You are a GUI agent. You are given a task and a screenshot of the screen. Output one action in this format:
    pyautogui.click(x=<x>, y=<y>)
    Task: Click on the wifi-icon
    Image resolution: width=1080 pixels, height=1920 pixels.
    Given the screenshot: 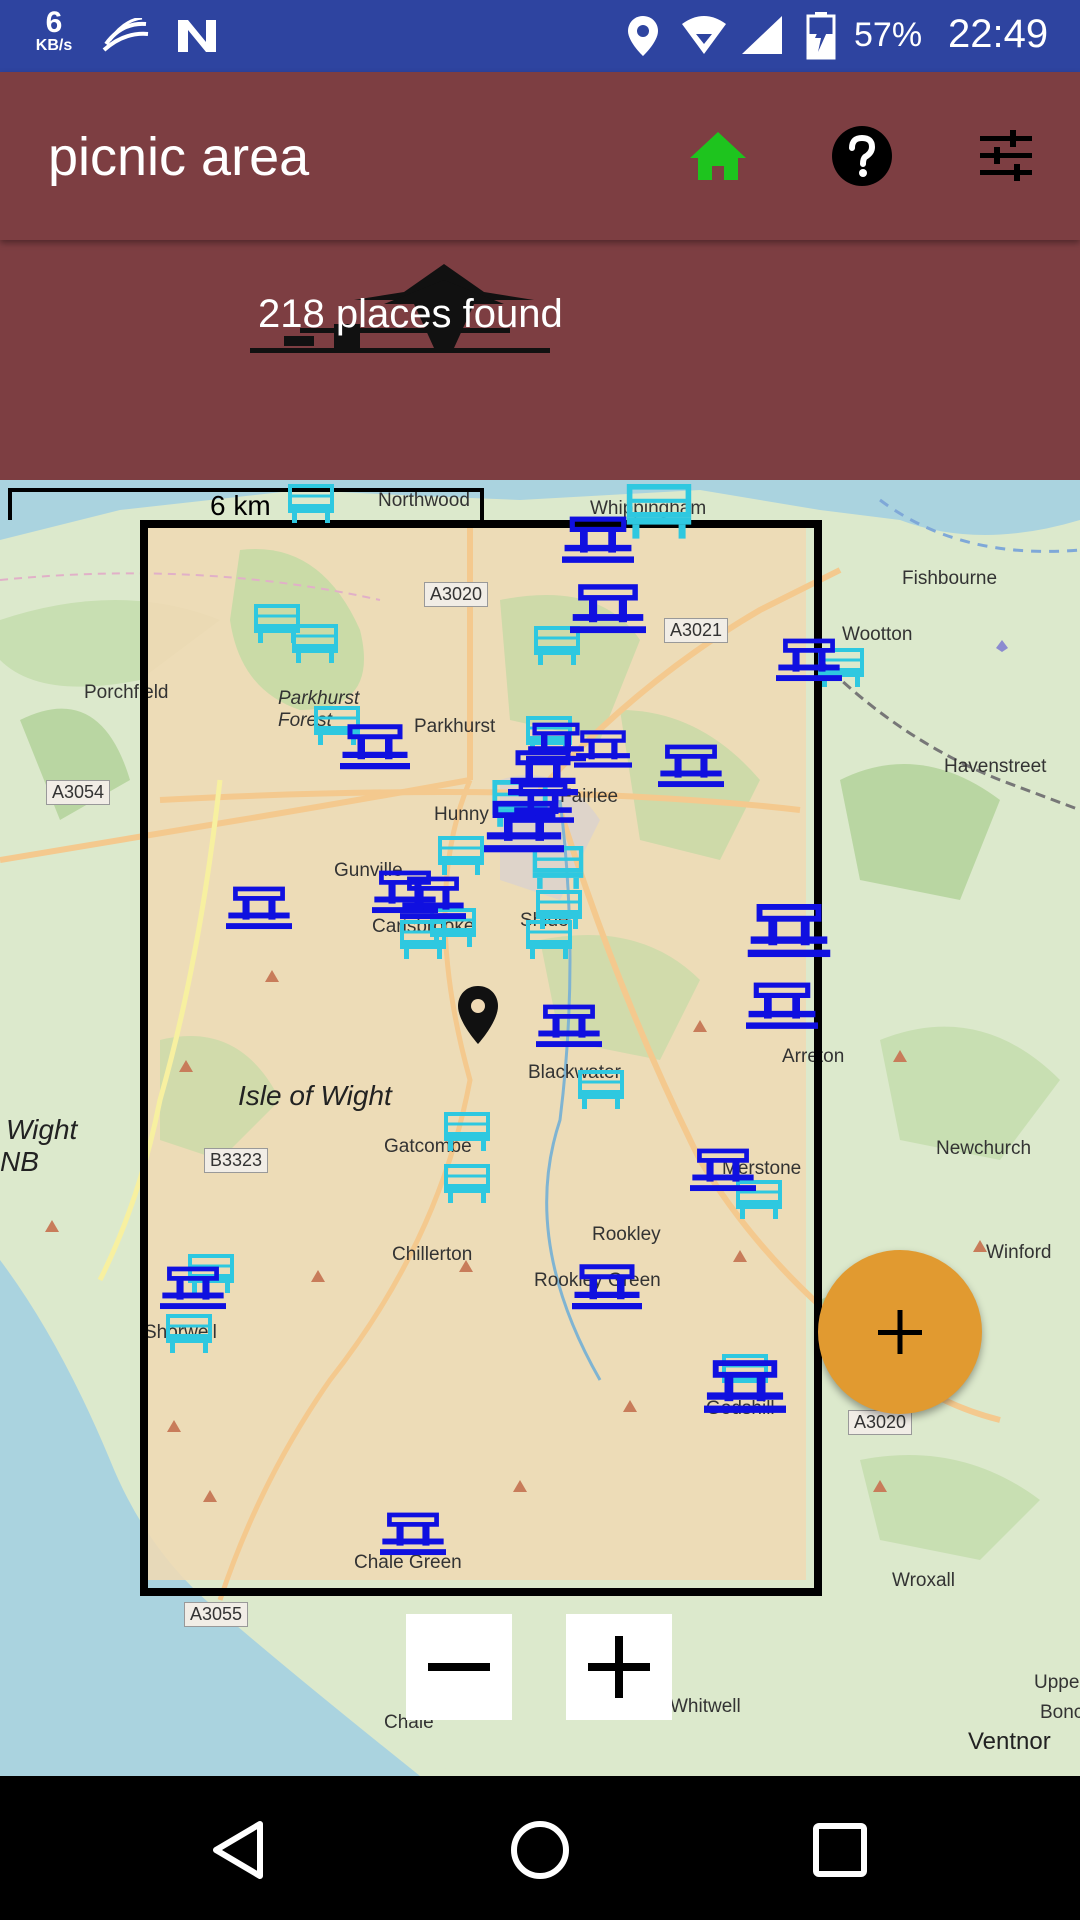 What is the action you would take?
    pyautogui.click(x=704, y=37)
    